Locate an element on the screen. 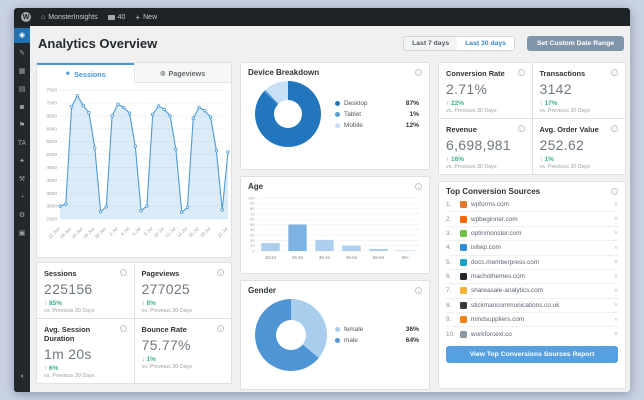  svg-text: 55-64 is located at coordinates (379, 257).